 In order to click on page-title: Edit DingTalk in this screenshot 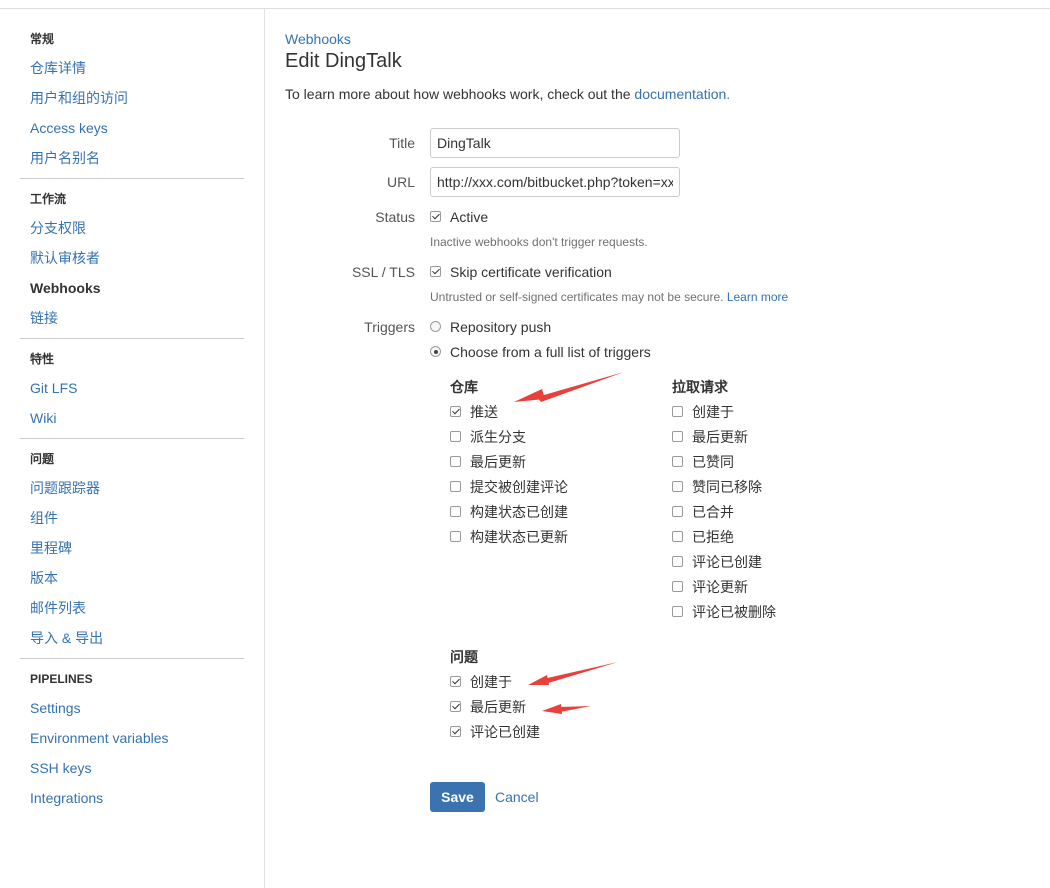, I will do `click(343, 61)`.